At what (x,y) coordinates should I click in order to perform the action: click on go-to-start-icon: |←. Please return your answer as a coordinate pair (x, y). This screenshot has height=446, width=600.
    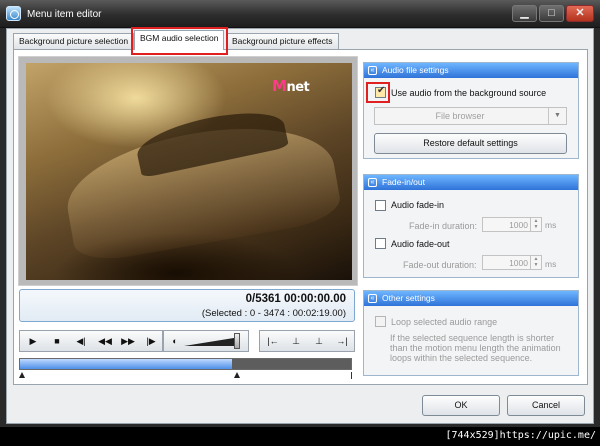
    Looking at the image, I should click on (273, 341).